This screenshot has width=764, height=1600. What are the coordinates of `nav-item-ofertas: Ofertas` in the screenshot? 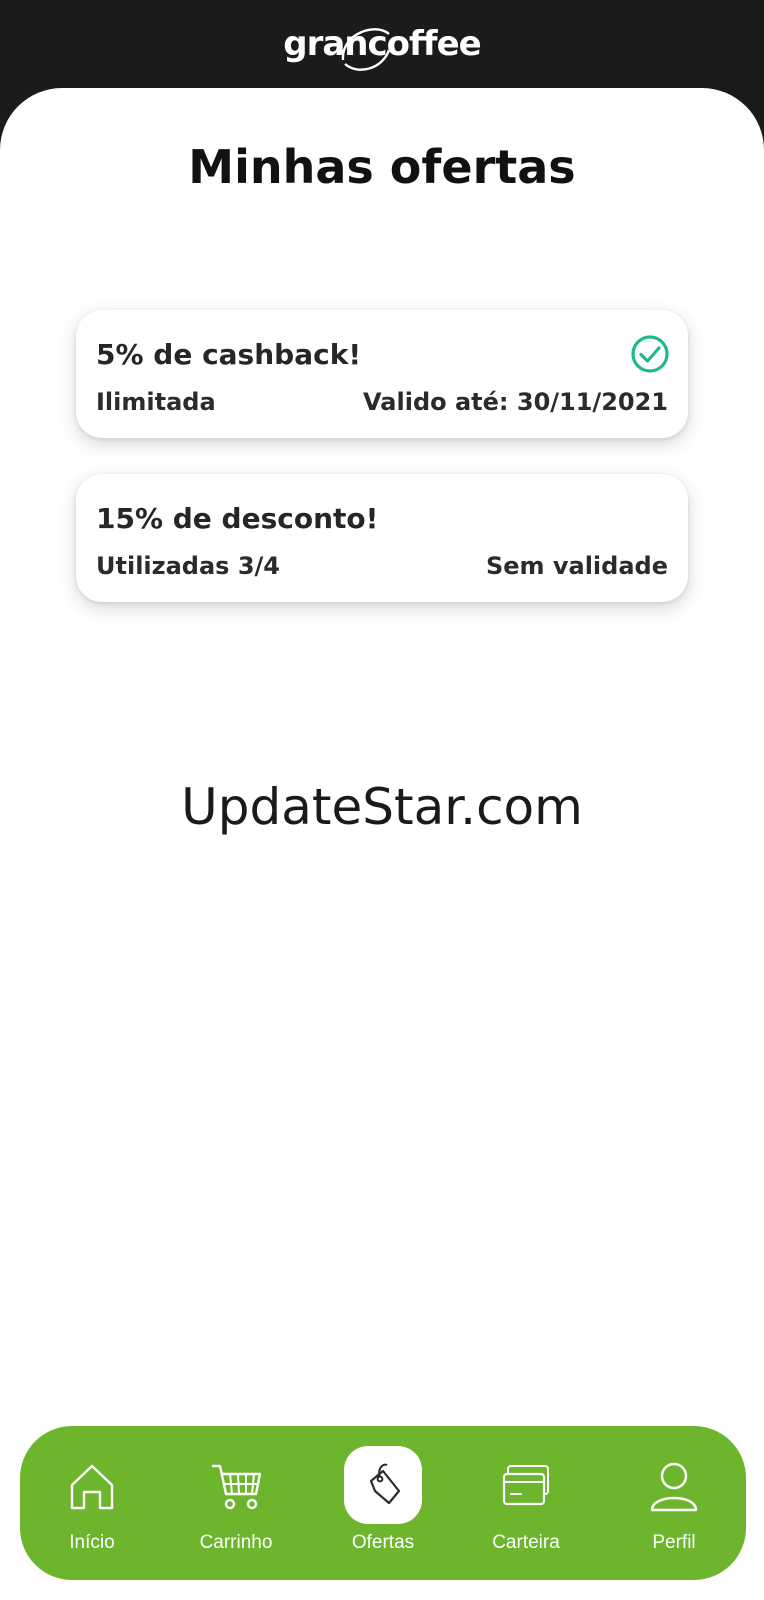 It's located at (383, 1503).